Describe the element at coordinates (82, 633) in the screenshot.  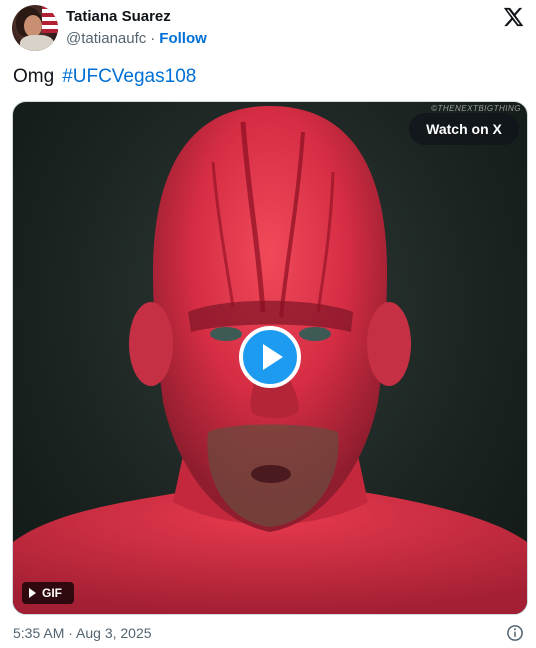
I see `timestamp: 5:35 AM · Aug 3, 2025` at that location.